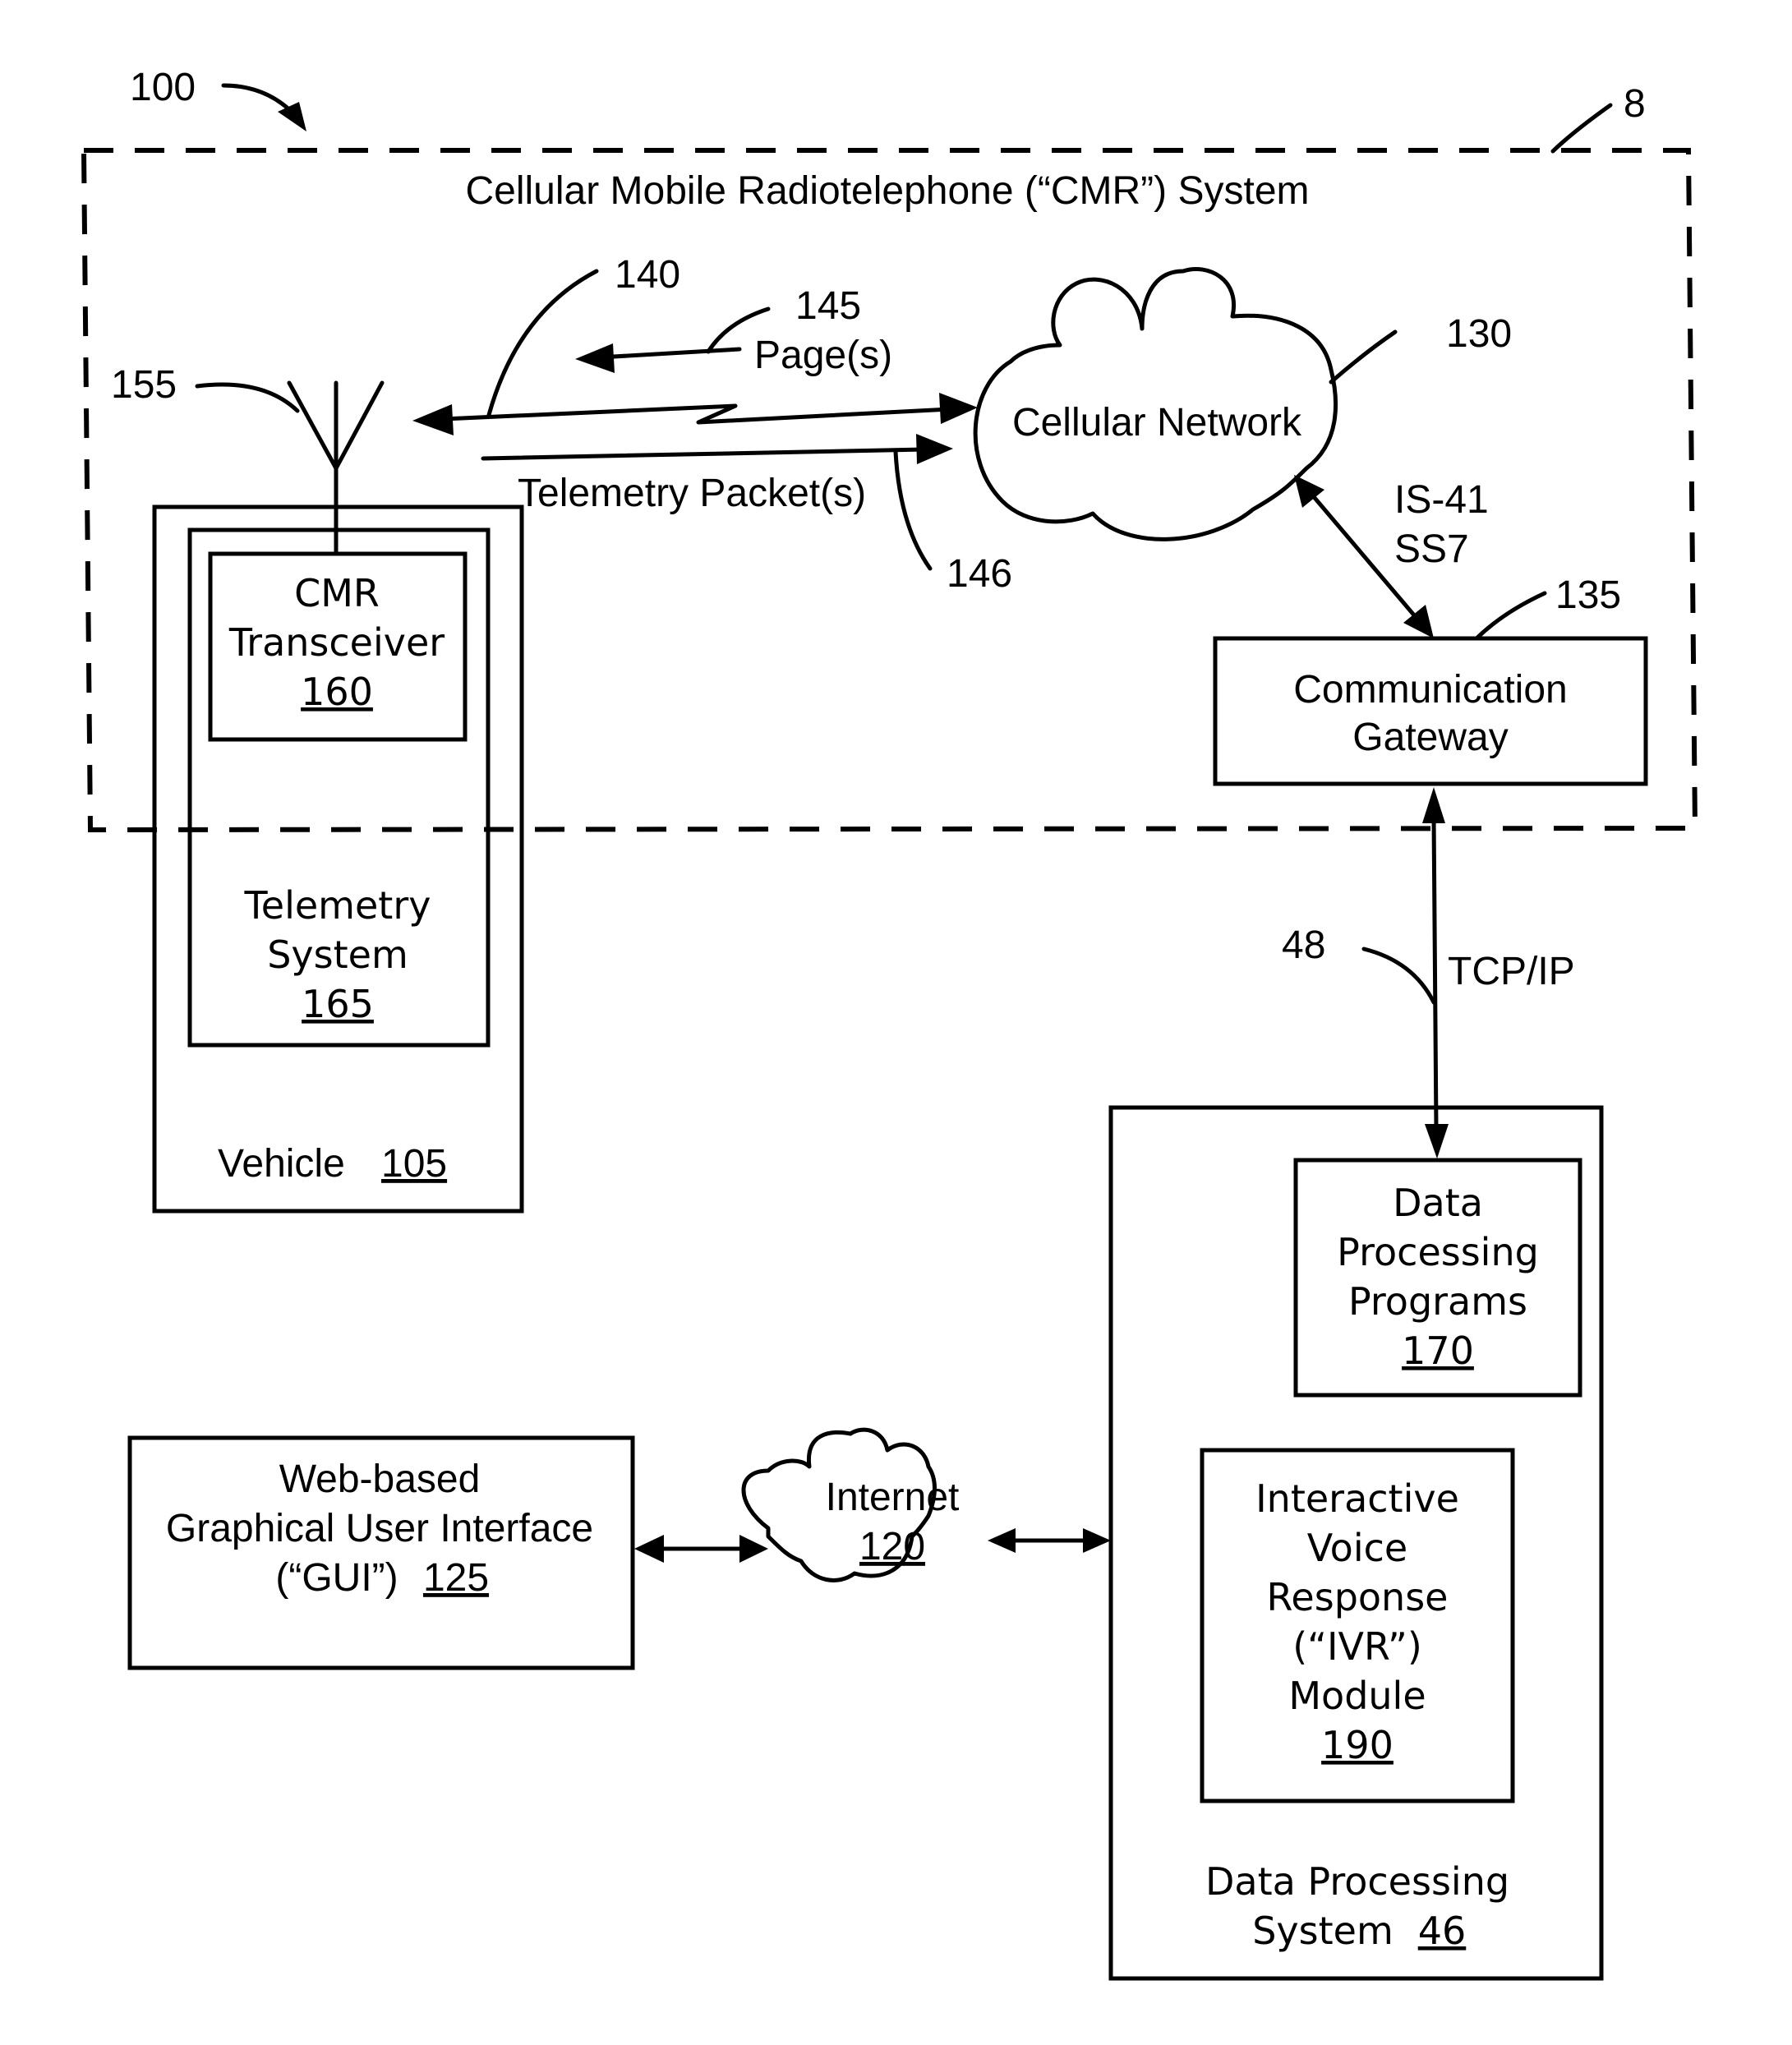 The height and width of the screenshot is (2045, 1792). What do you see at coordinates (1435, 973) in the screenshot?
I see `tcpip-link` at bounding box center [1435, 973].